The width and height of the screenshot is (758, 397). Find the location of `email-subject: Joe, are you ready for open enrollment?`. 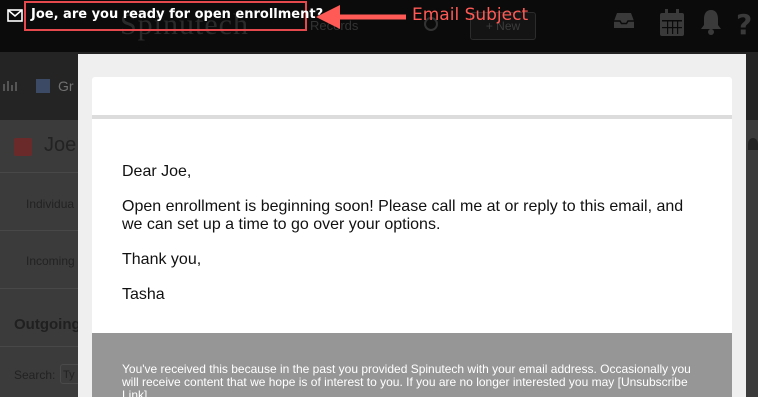

email-subject: Joe, are you ready for open enrollment? is located at coordinates (177, 14).